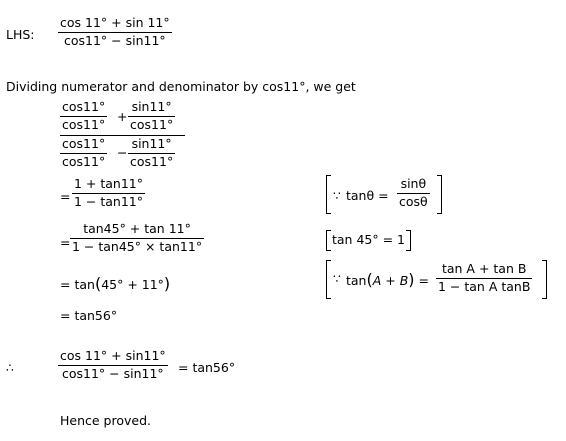  Describe the element at coordinates (65, 242) in the screenshot. I see `step2-equals: =` at that location.